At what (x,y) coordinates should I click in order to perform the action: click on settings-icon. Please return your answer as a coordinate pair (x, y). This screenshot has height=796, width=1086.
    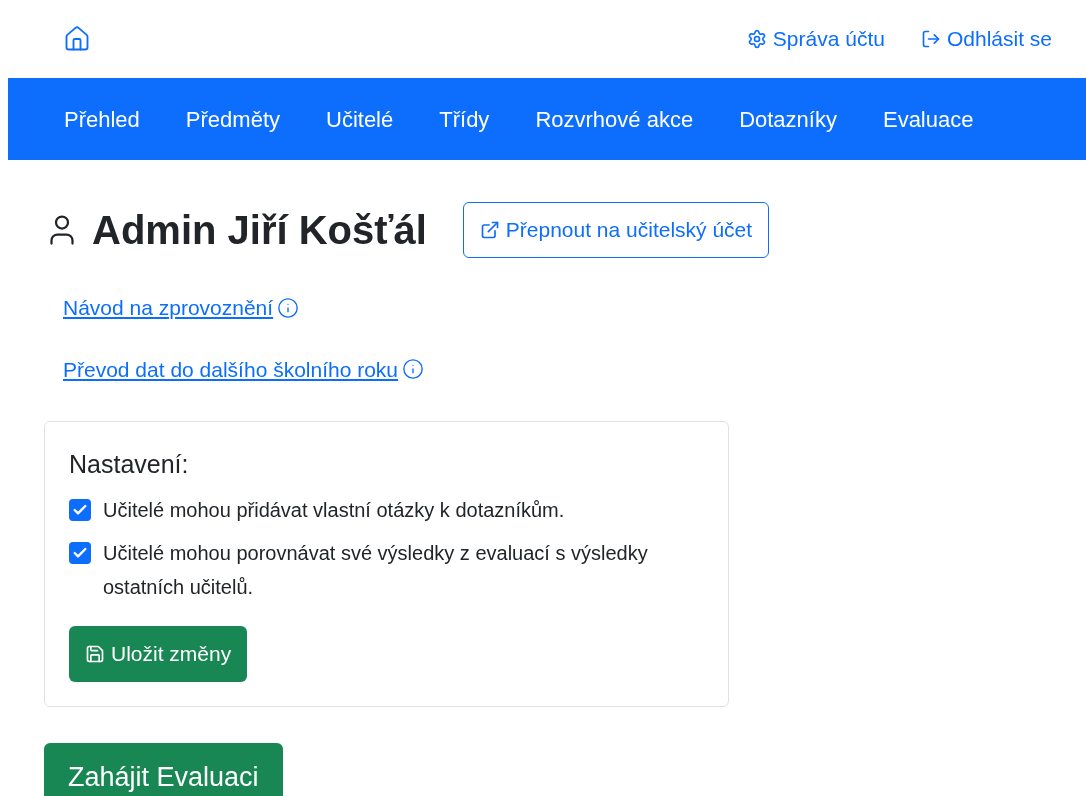
    Looking at the image, I should click on (756, 39).